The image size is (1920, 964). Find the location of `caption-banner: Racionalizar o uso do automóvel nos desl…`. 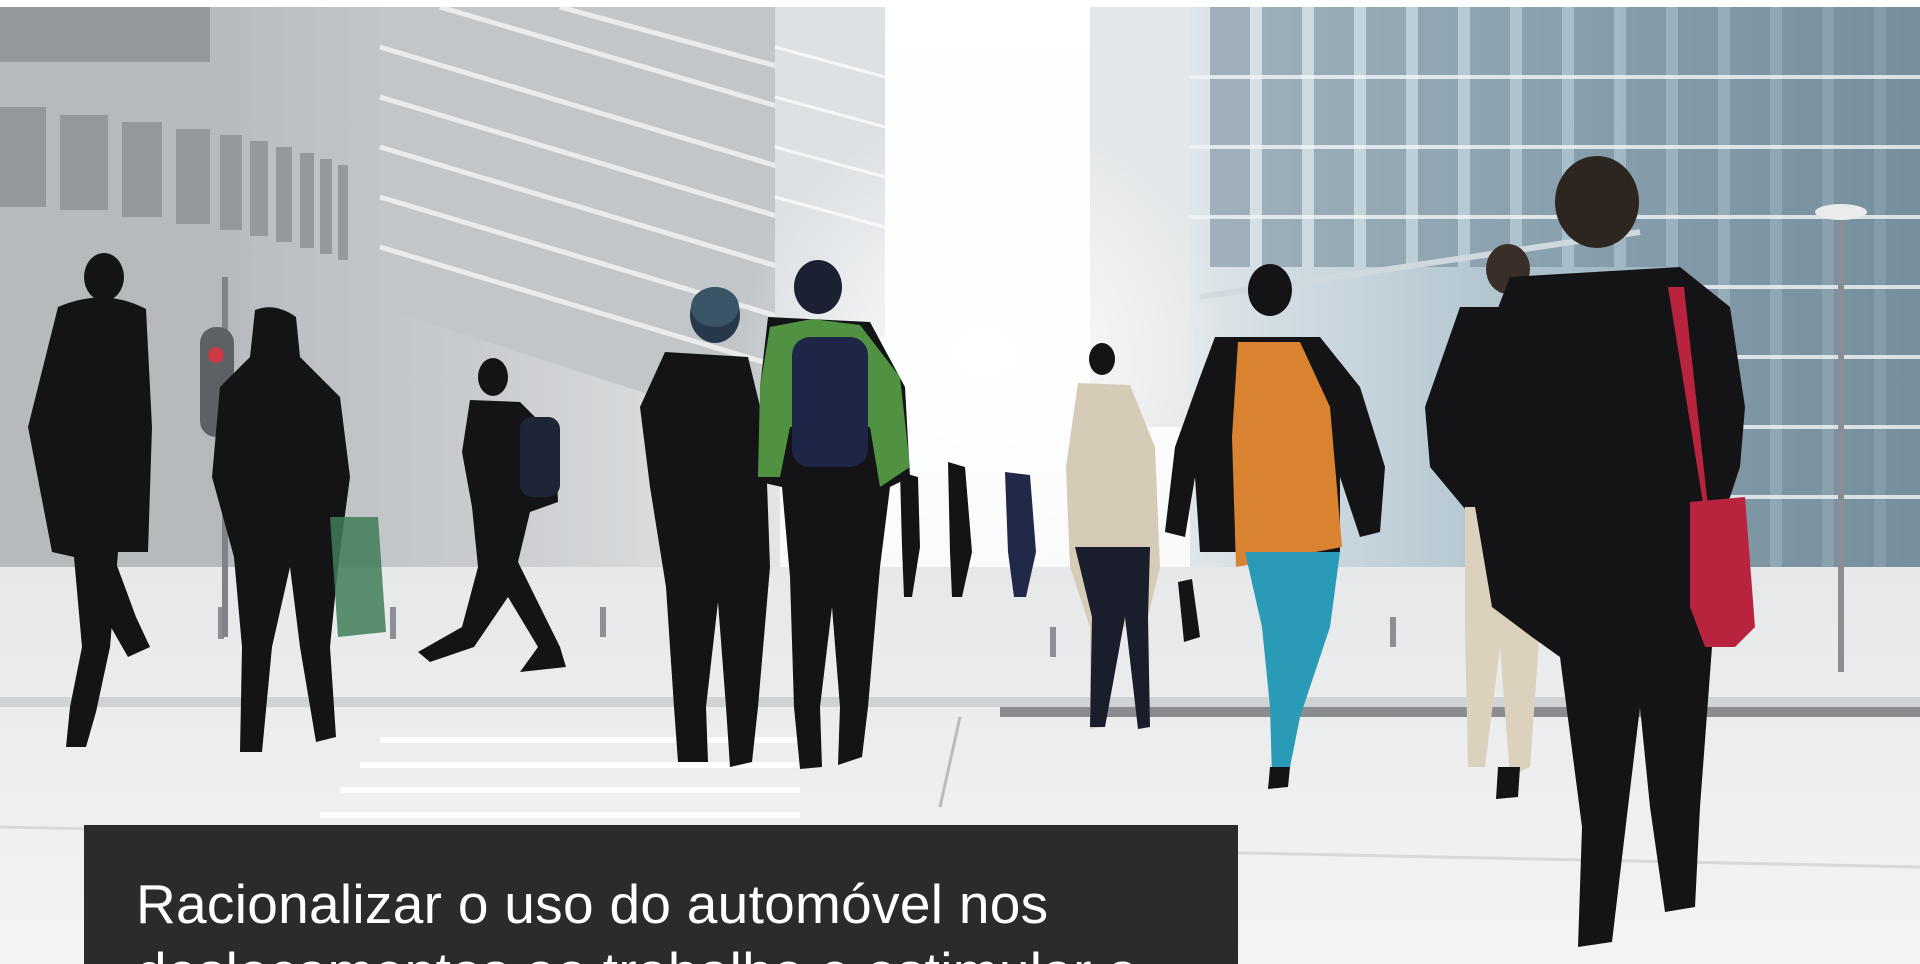

caption-banner: Racionalizar o uso do automóvel nos desl… is located at coordinates (661, 894).